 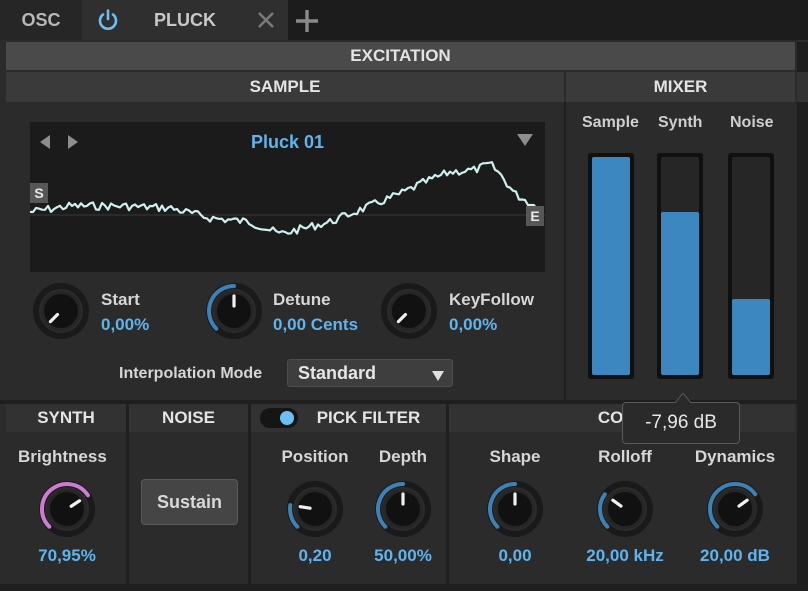 I want to click on keyfollow-knob, so click(x=409, y=313).